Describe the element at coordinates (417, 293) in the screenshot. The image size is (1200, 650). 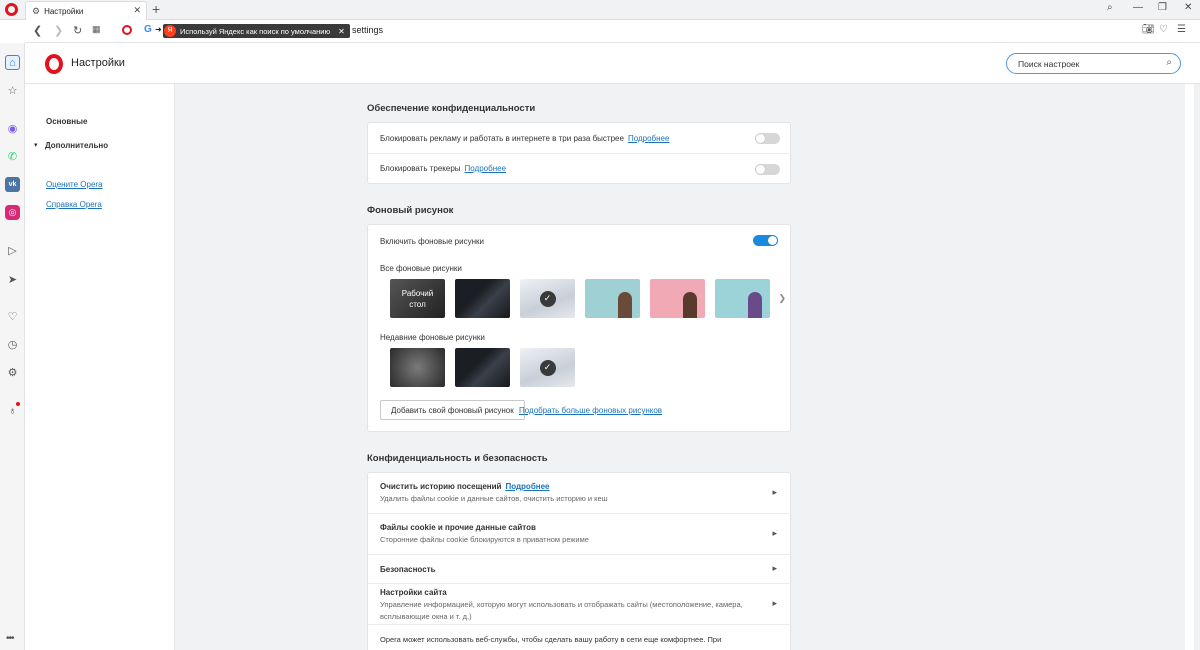
I see `desktop-tile-line1: Рабочий` at that location.